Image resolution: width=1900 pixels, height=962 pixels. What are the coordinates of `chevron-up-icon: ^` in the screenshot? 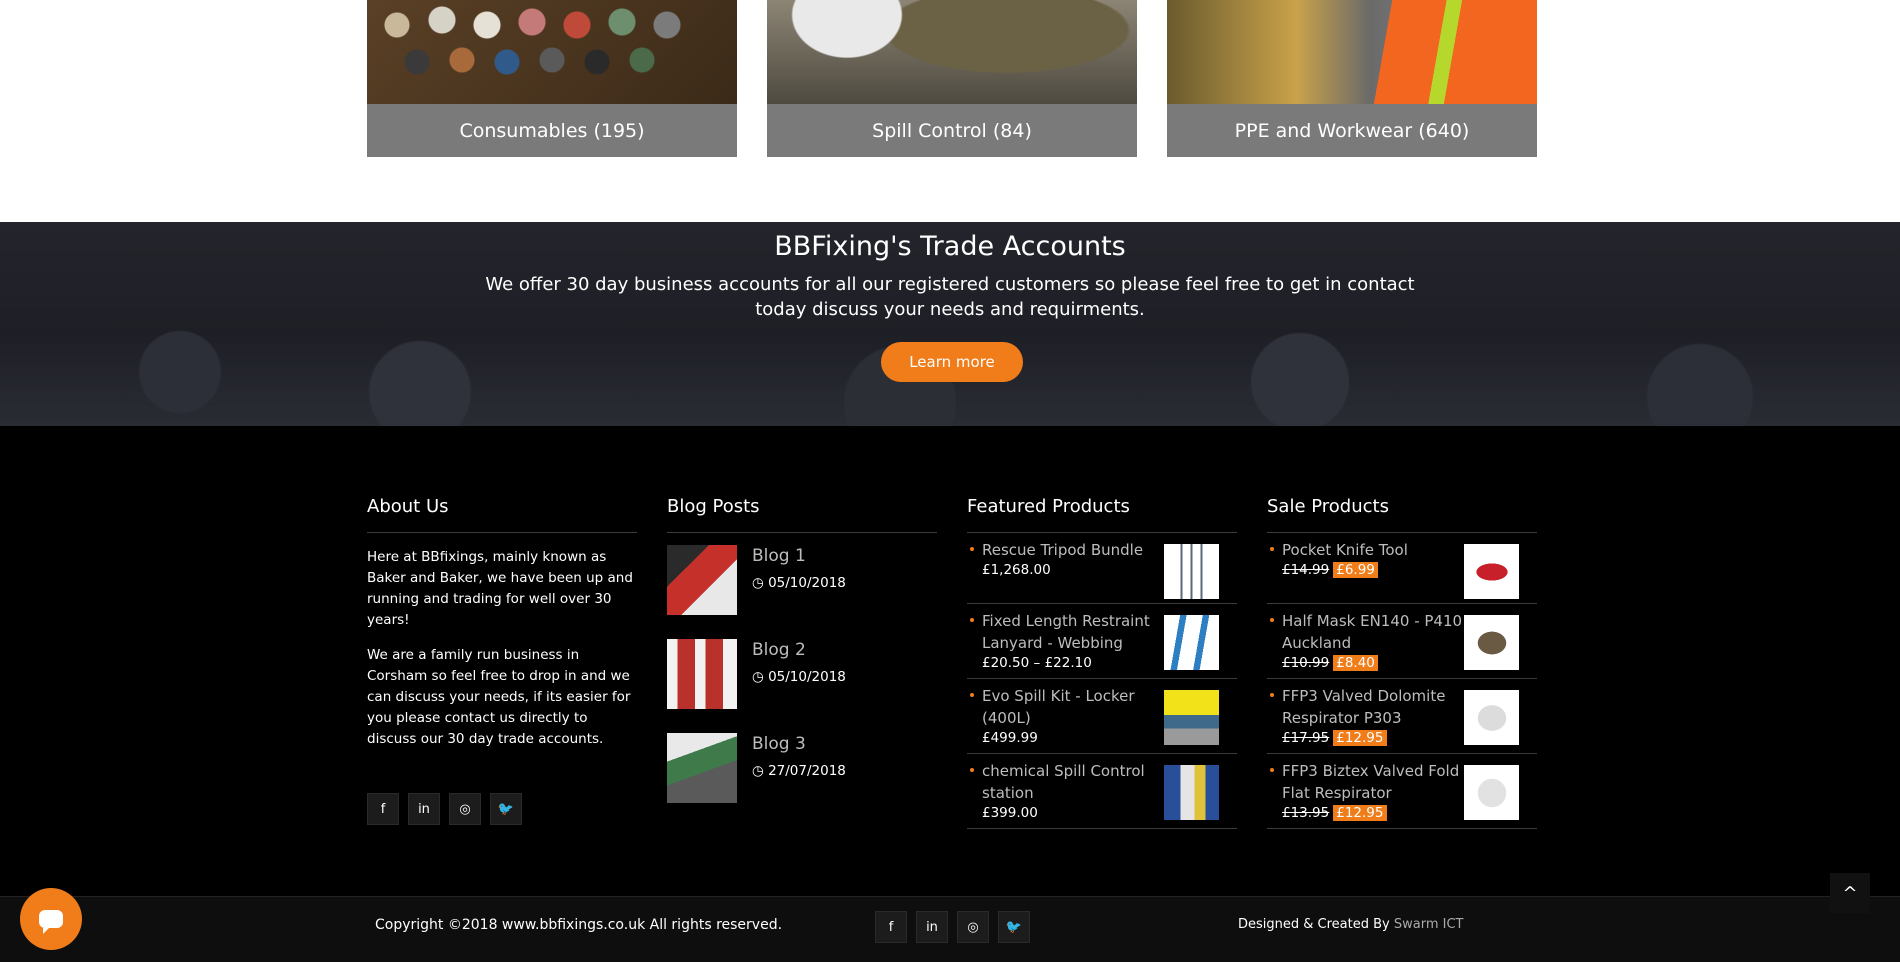 It's located at (1850, 893).